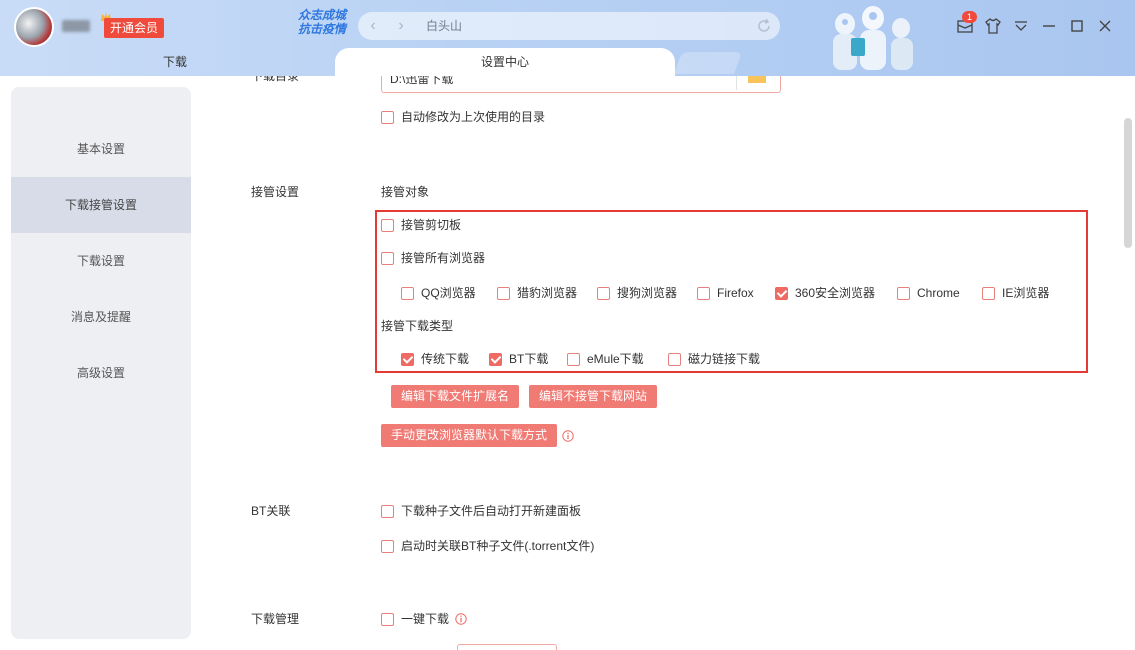  What do you see at coordinates (1021, 26) in the screenshot?
I see `dropdown-menu-icon` at bounding box center [1021, 26].